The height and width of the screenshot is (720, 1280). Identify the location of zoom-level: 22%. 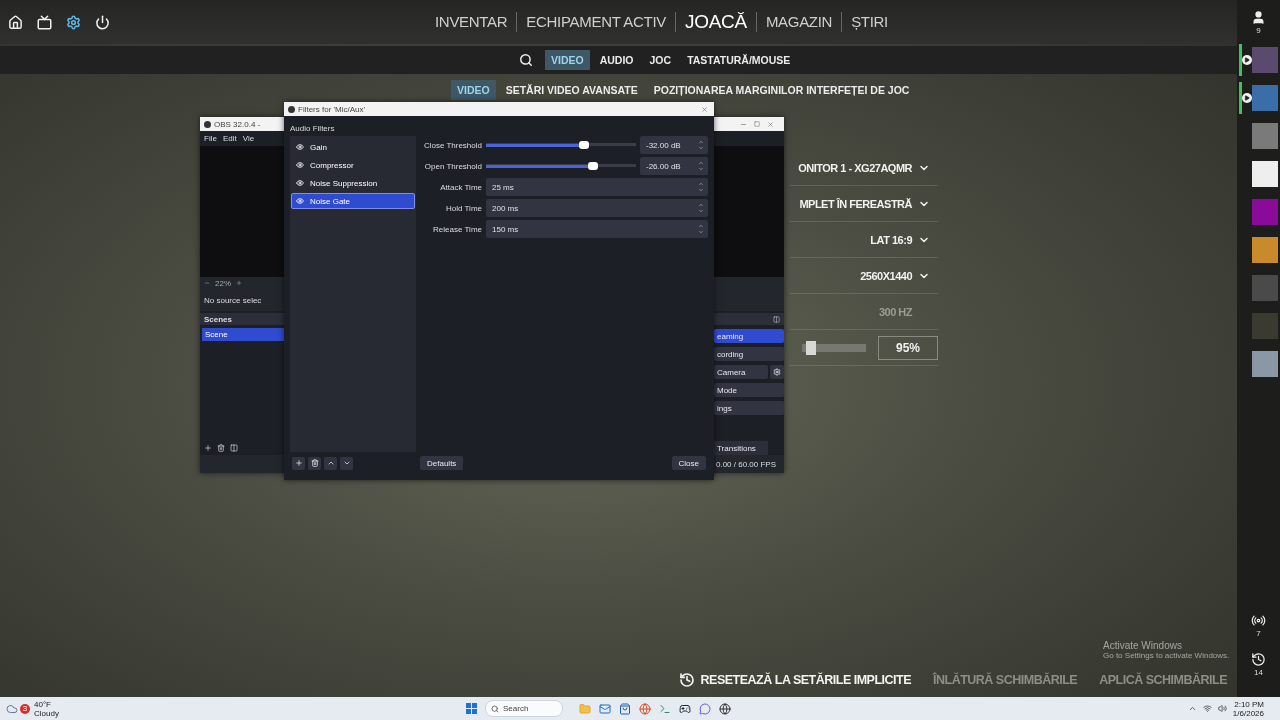
(223, 283).